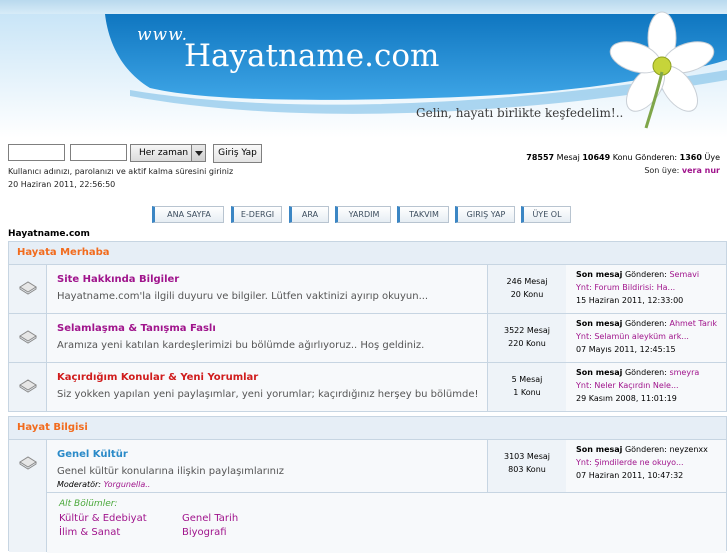 The image size is (727, 553). What do you see at coordinates (164, 153) in the screenshot?
I see `session-length-value: Her zaman` at bounding box center [164, 153].